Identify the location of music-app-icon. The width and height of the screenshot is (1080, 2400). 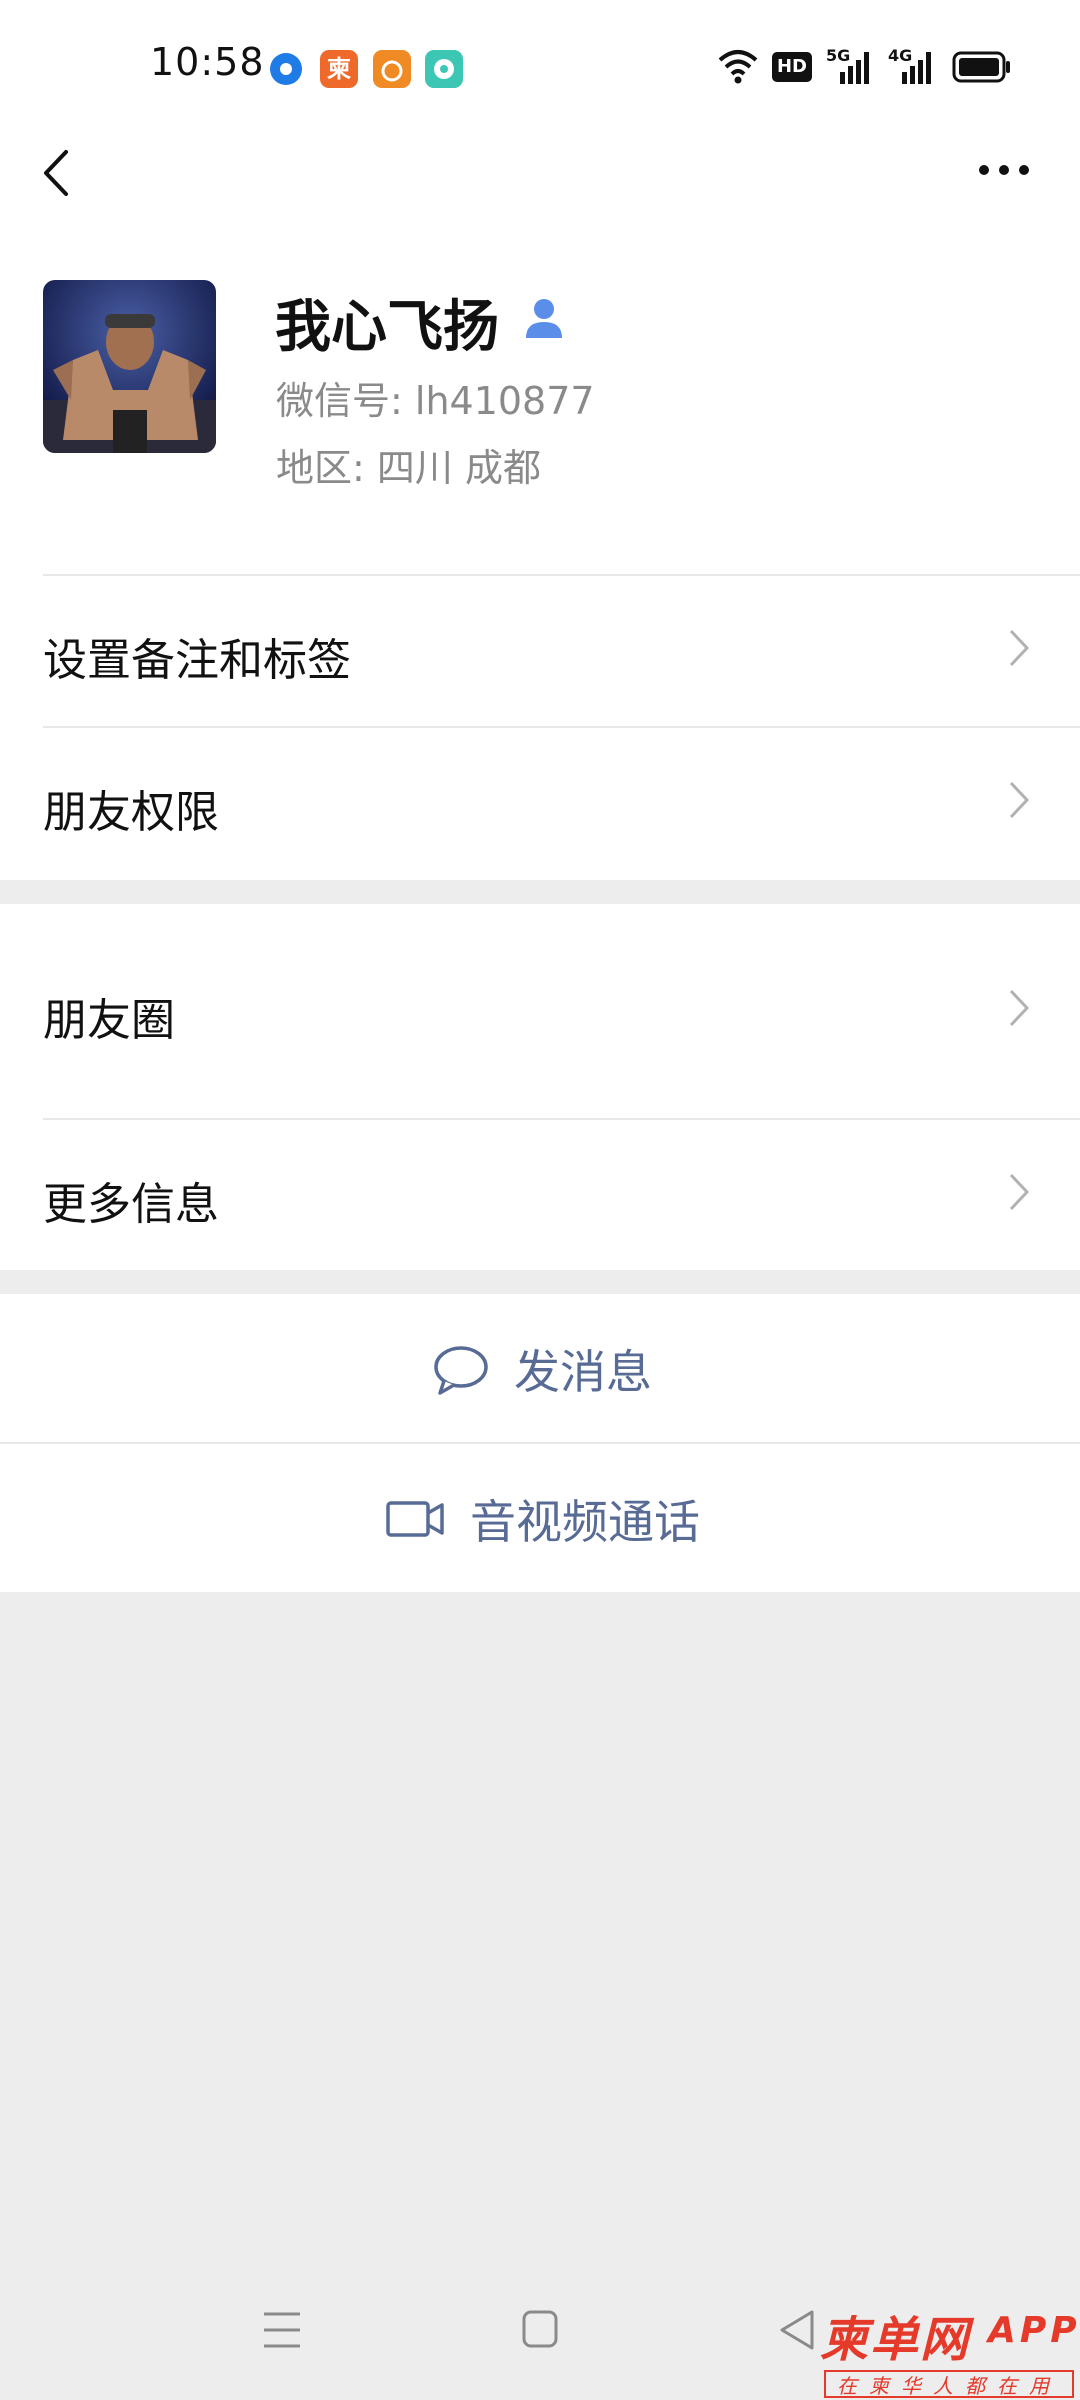
(444, 69).